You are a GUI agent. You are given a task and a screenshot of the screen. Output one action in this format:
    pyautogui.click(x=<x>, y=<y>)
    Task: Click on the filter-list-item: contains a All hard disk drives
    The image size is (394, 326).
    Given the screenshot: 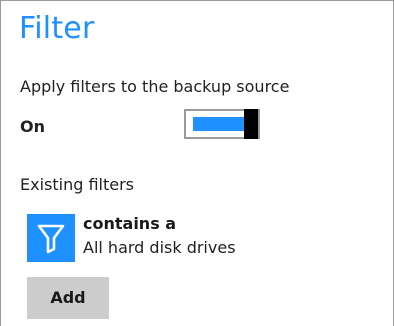 What is the action you would take?
    pyautogui.click(x=192, y=238)
    